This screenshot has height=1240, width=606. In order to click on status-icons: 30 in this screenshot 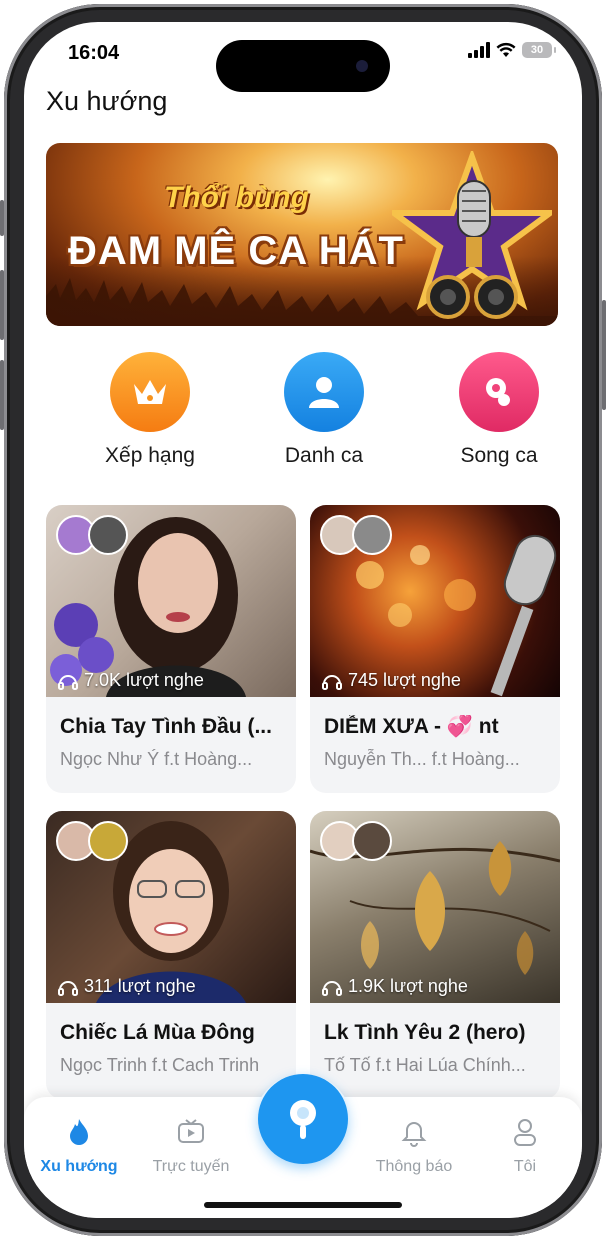, I will do `click(512, 50)`.